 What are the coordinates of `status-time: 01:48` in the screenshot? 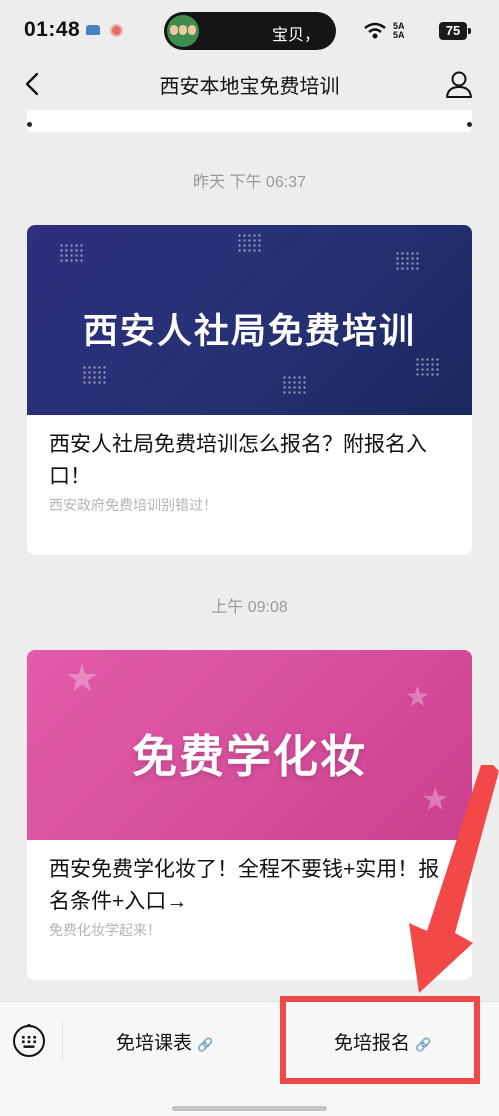 It's located at (52, 29).